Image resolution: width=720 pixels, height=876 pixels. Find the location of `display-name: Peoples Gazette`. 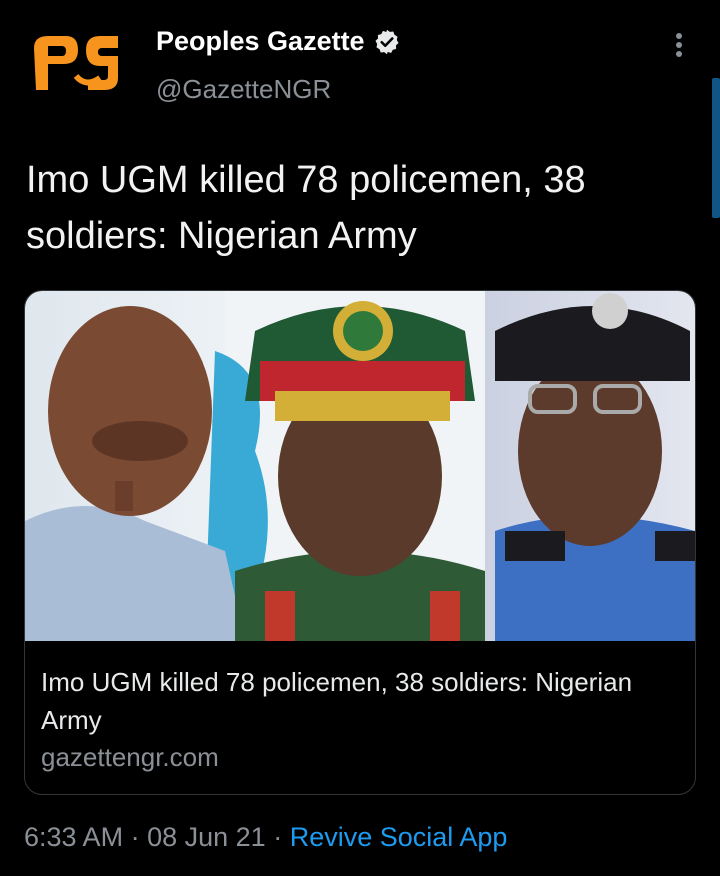

display-name: Peoples Gazette is located at coordinates (260, 41).